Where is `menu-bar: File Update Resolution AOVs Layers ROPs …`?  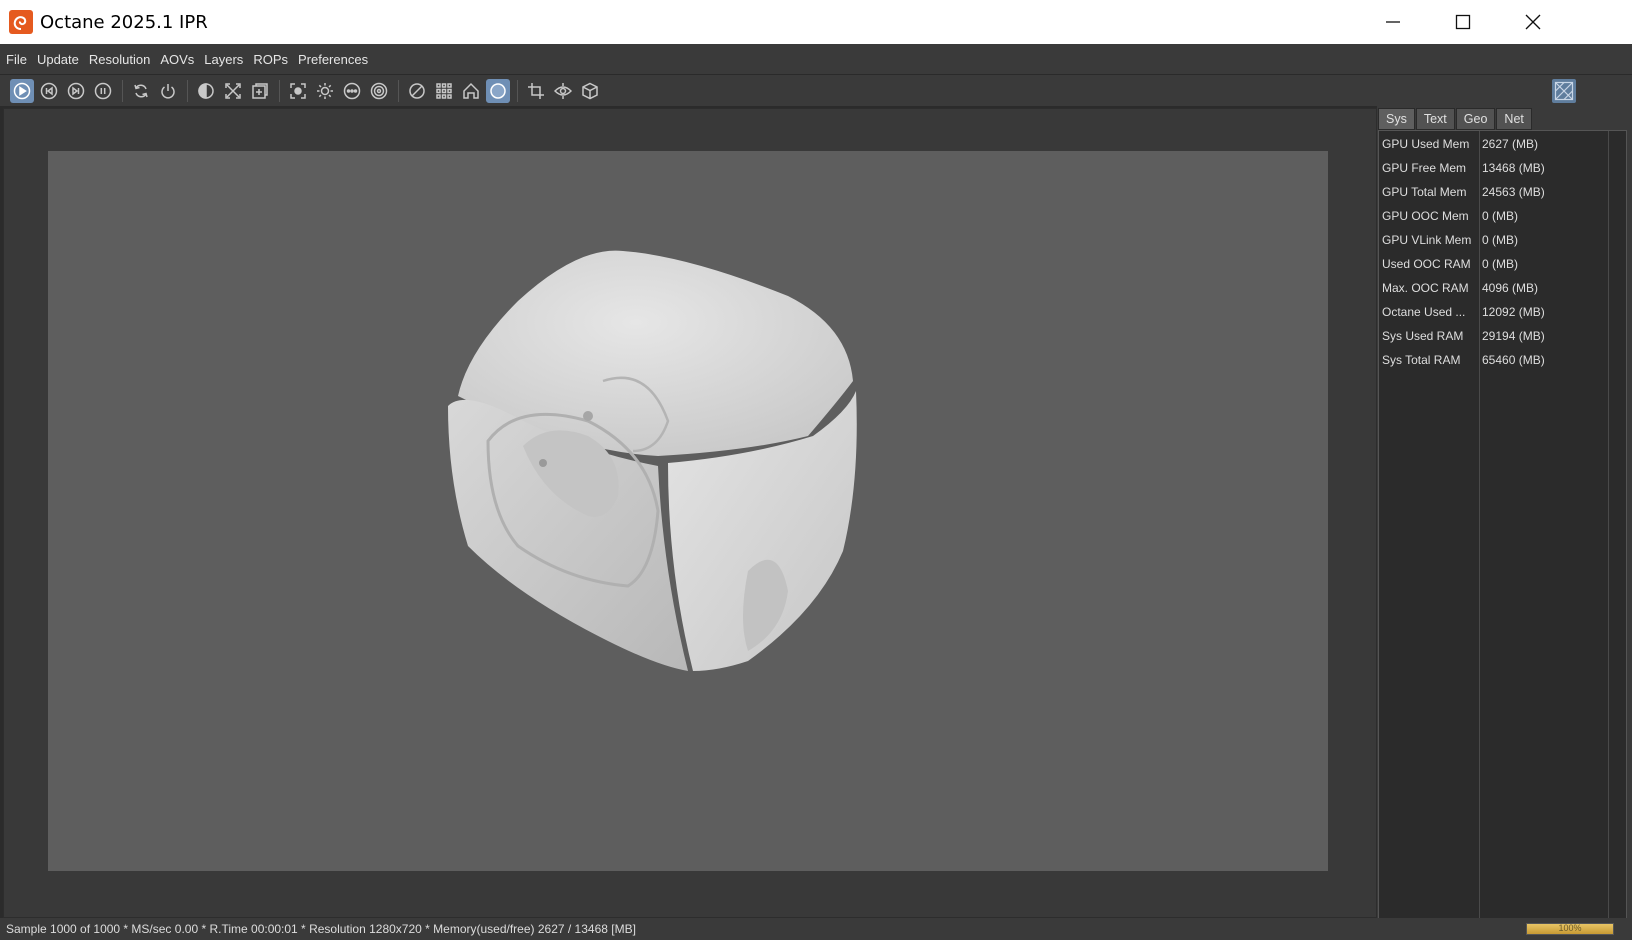
menu-bar: File Update Resolution AOVs Layers ROPs … is located at coordinates (816, 59).